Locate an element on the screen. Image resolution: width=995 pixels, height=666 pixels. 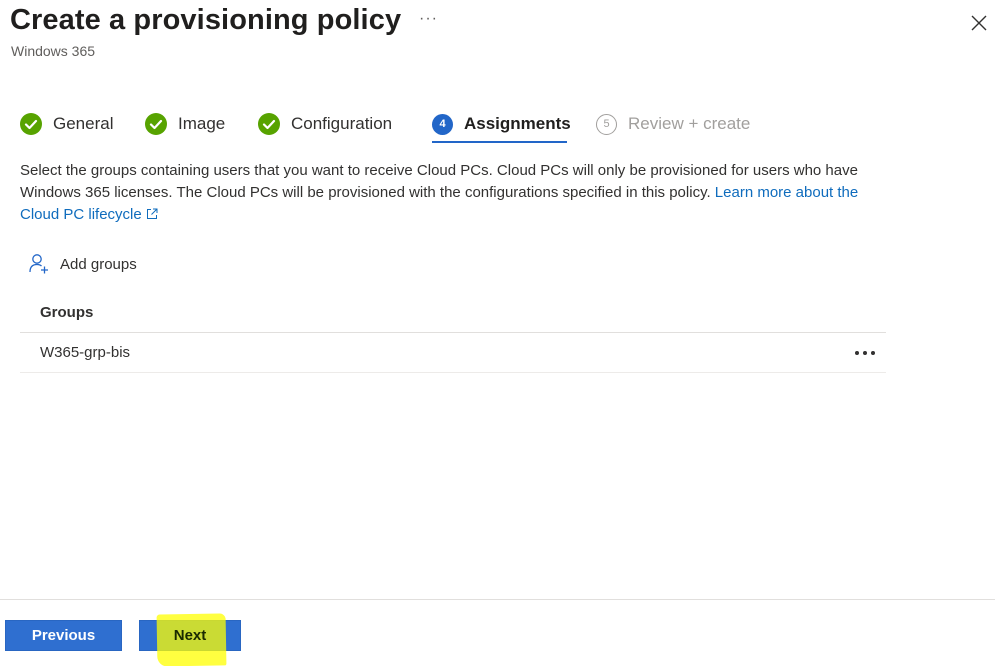
close-button is located at coordinates (979, 23).